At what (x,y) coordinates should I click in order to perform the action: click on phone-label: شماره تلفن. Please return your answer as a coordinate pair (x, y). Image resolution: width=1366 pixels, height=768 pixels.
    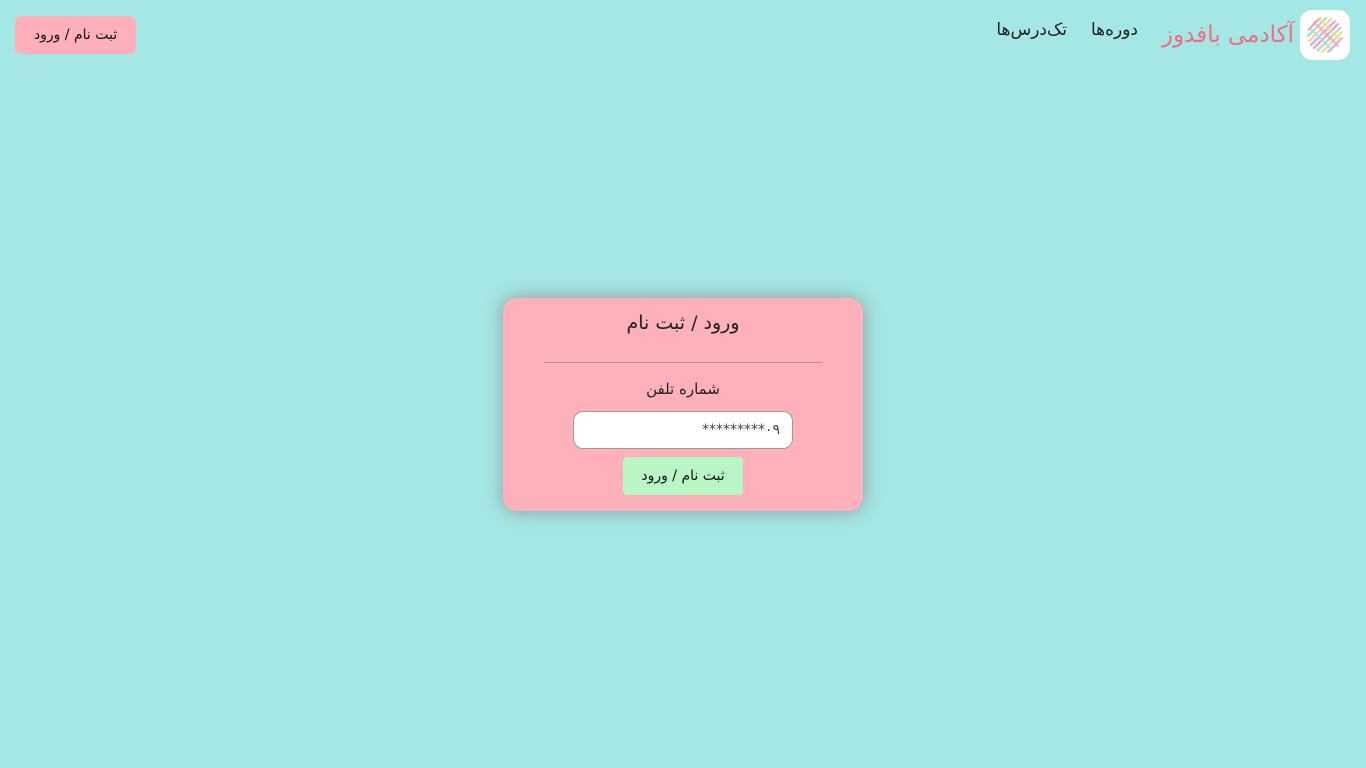
    Looking at the image, I should click on (683, 389).